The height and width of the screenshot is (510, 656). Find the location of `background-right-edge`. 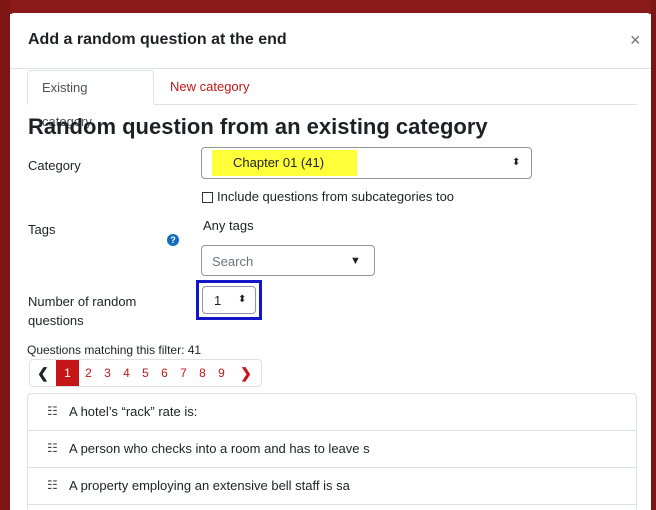

background-right-edge is located at coordinates (653, 255).